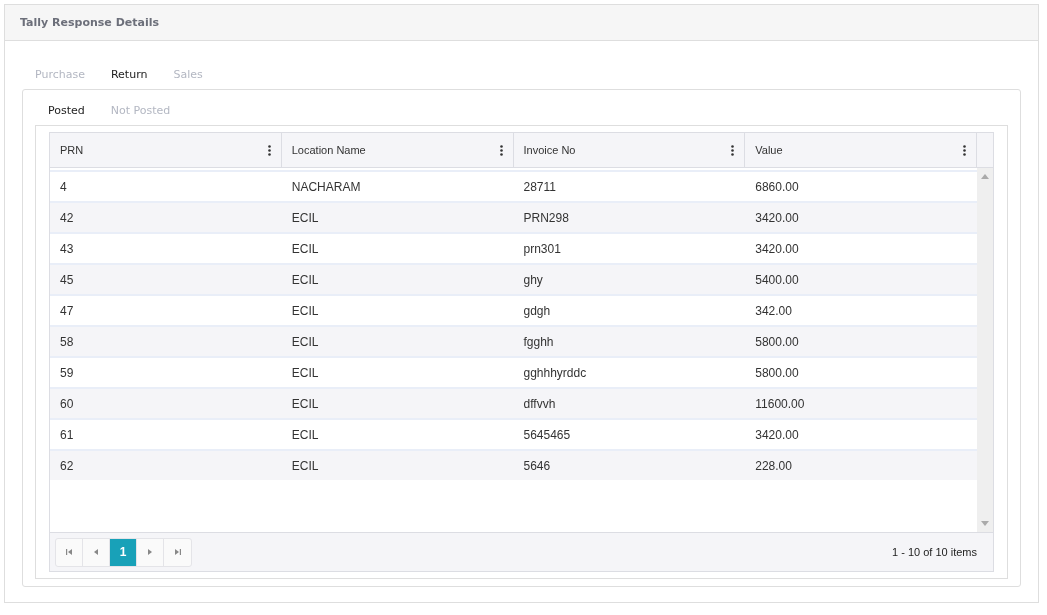  What do you see at coordinates (773, 465) in the screenshot?
I see `table-cell-text: 228.00` at bounding box center [773, 465].